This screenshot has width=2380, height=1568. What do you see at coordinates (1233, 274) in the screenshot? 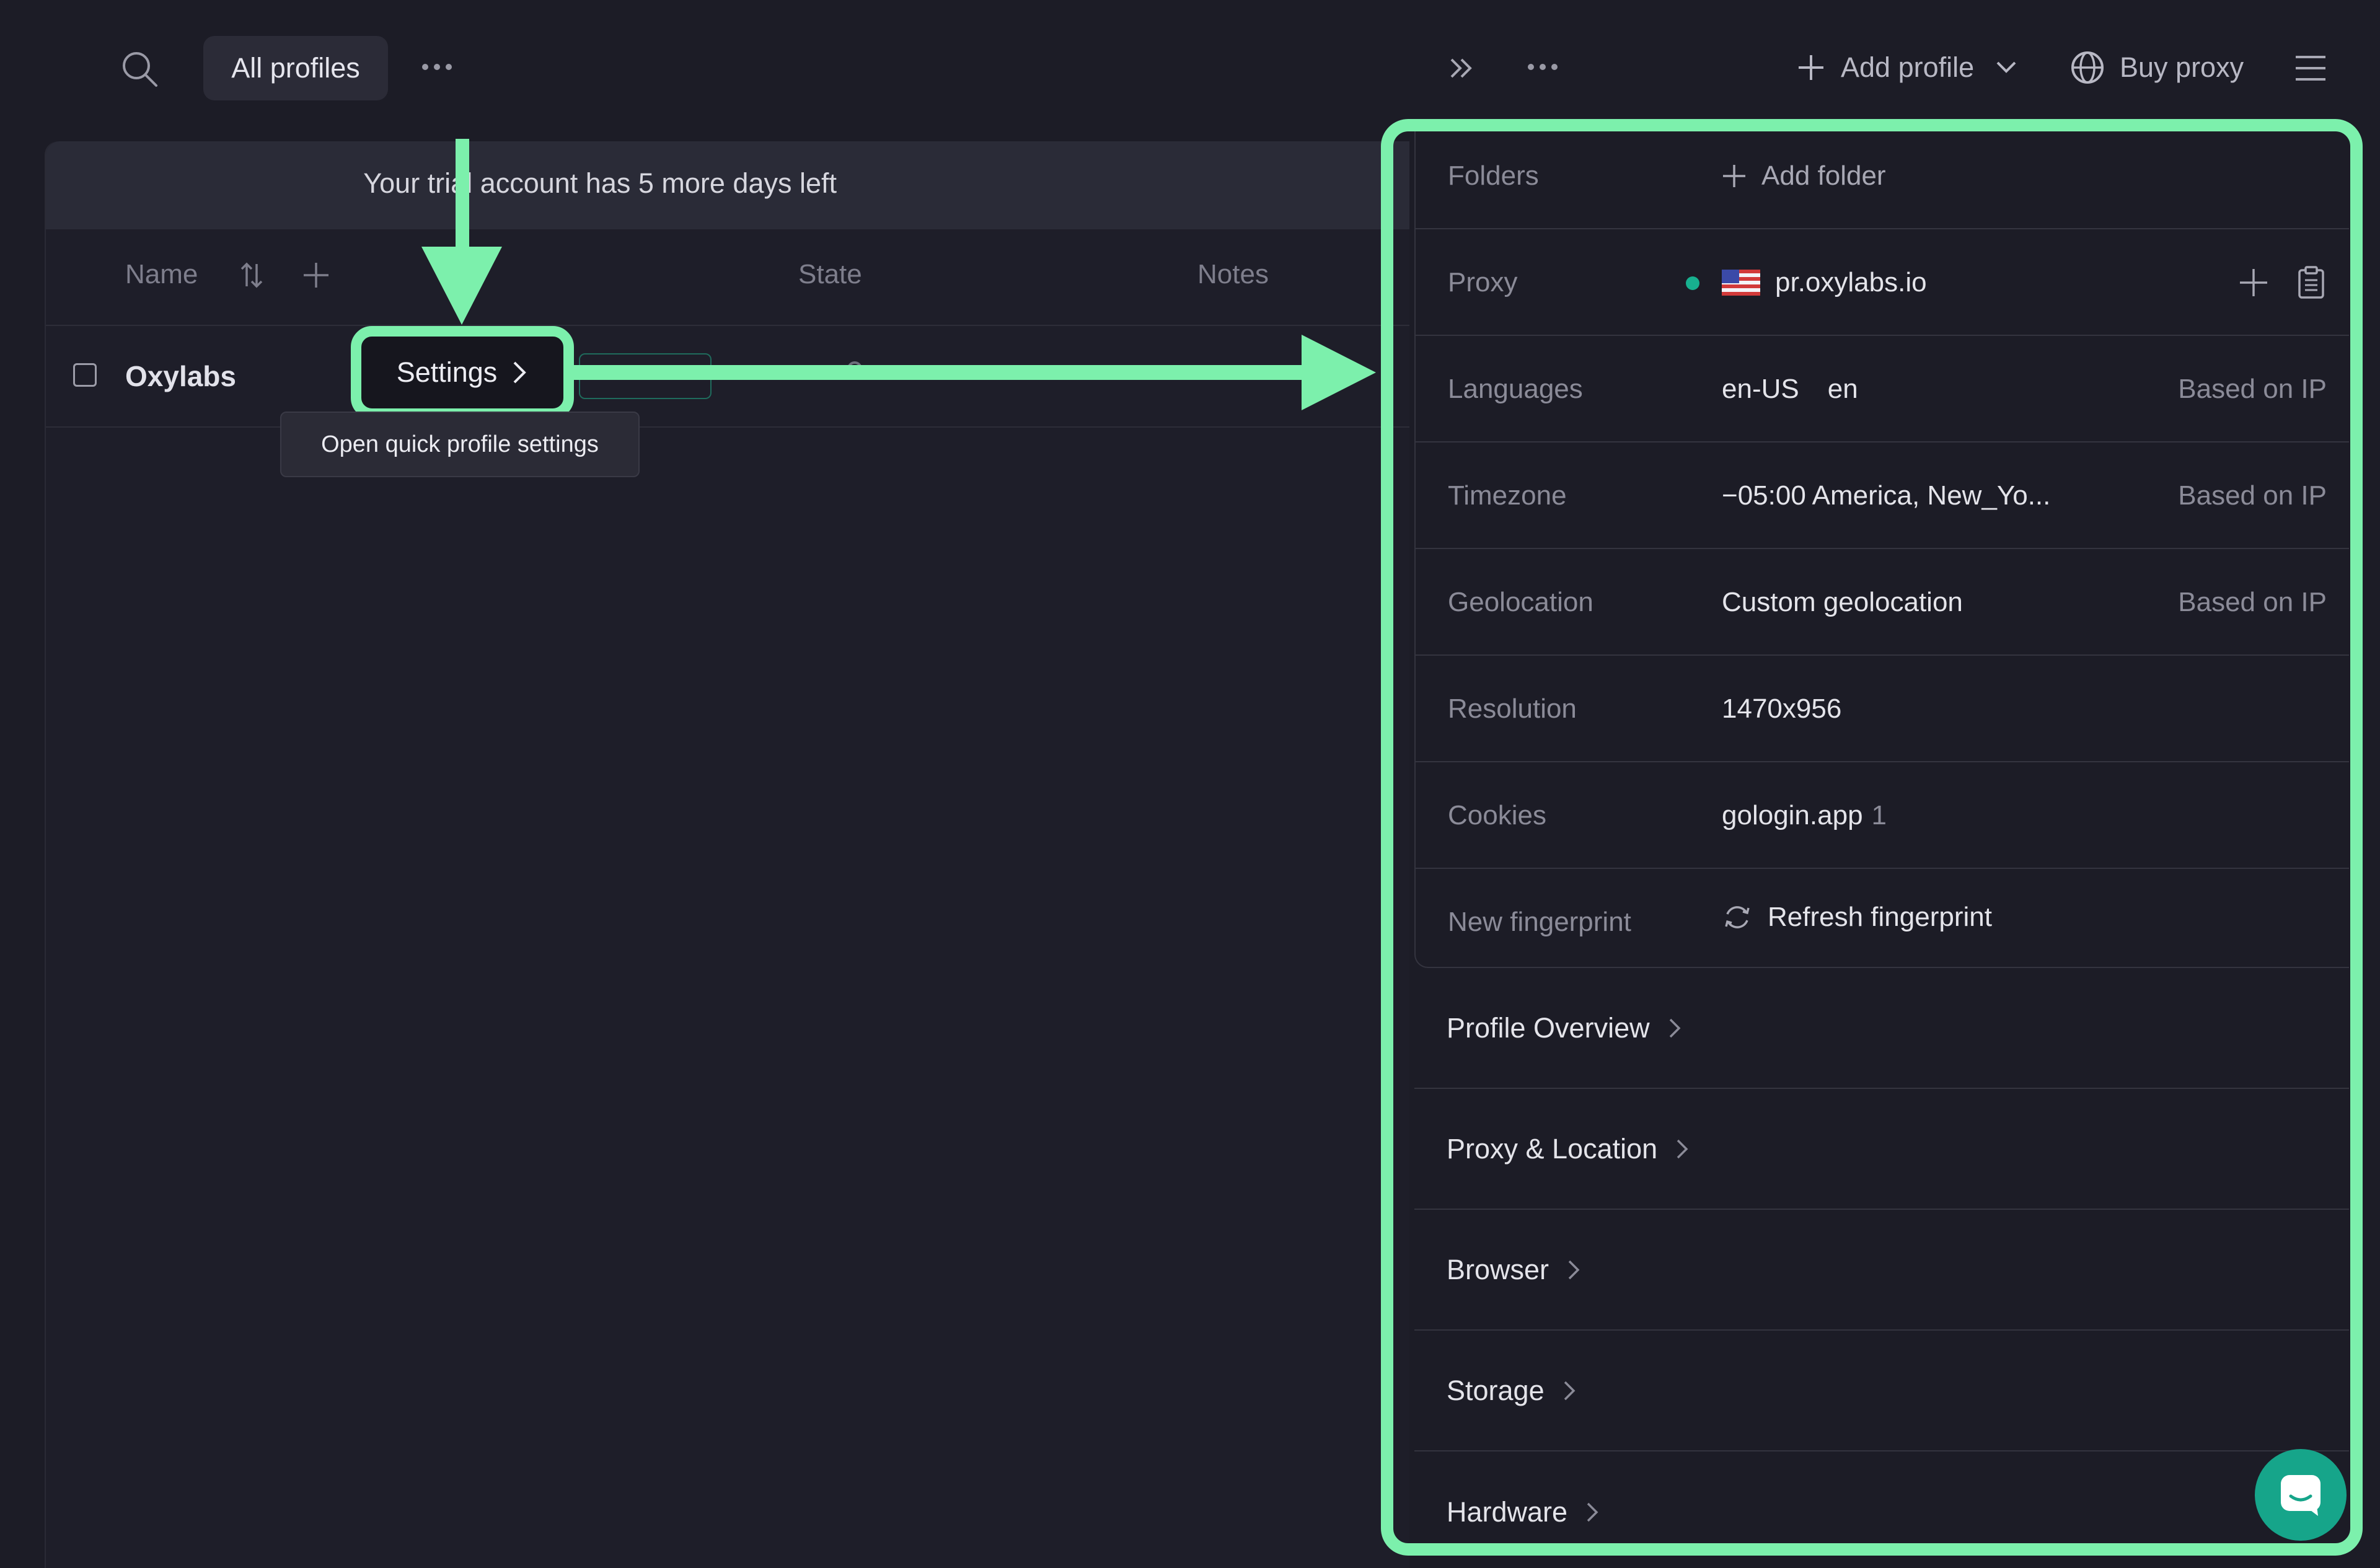
I see `column-header-notes: Notes` at bounding box center [1233, 274].